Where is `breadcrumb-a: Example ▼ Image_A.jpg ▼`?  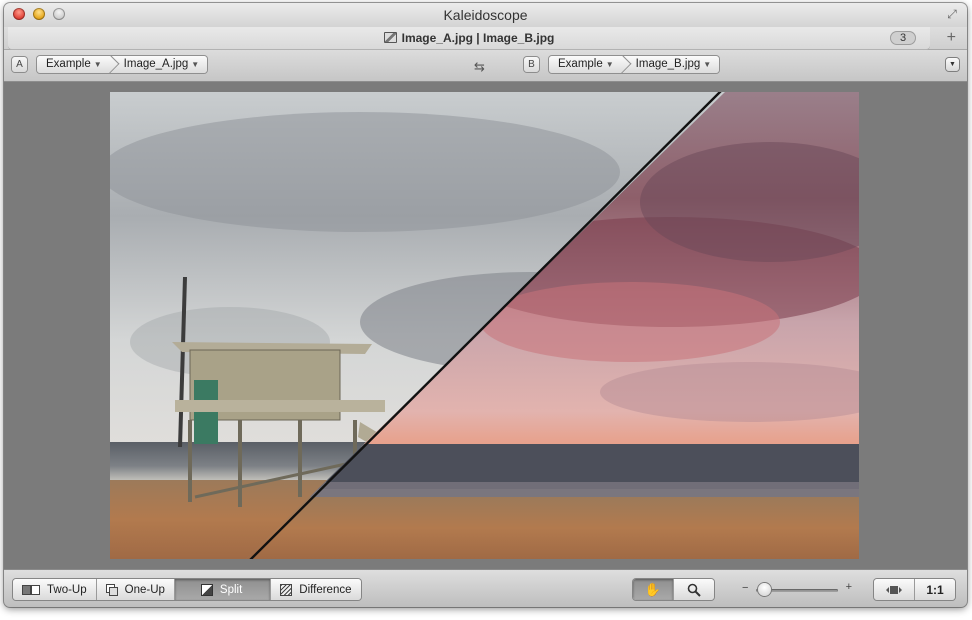 breadcrumb-a: Example ▼ Image_A.jpg ▼ is located at coordinates (122, 64).